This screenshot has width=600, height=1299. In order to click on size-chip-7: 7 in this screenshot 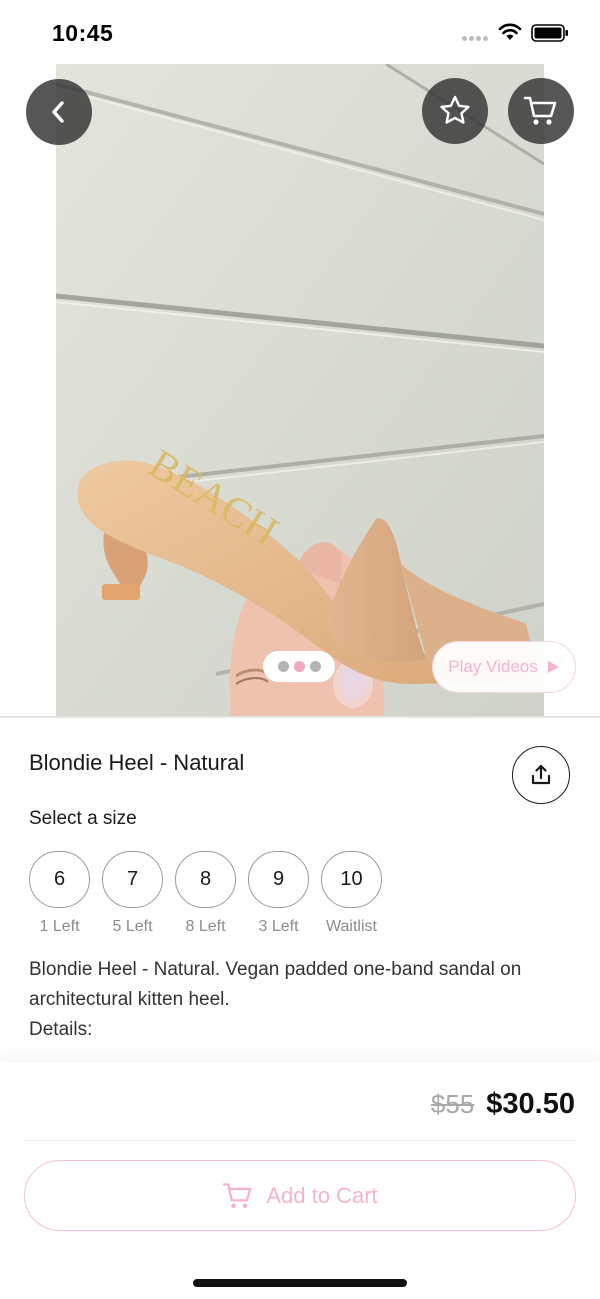, I will do `click(132, 879)`.